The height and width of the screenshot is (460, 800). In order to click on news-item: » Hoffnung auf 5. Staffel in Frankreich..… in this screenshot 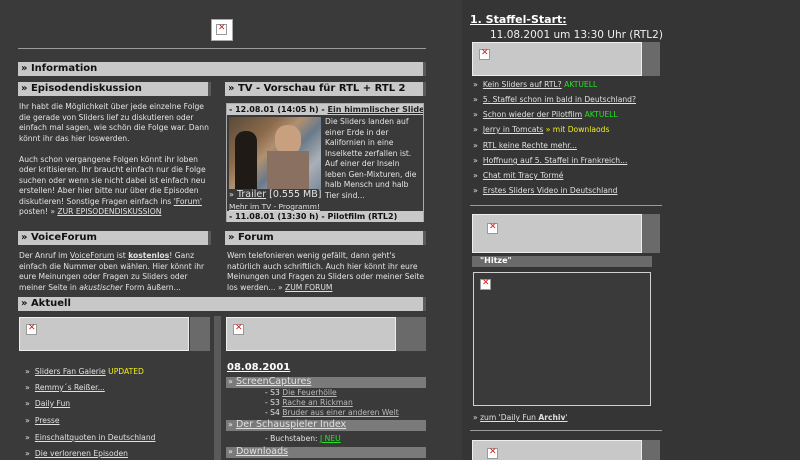, I will do `click(550, 160)`.